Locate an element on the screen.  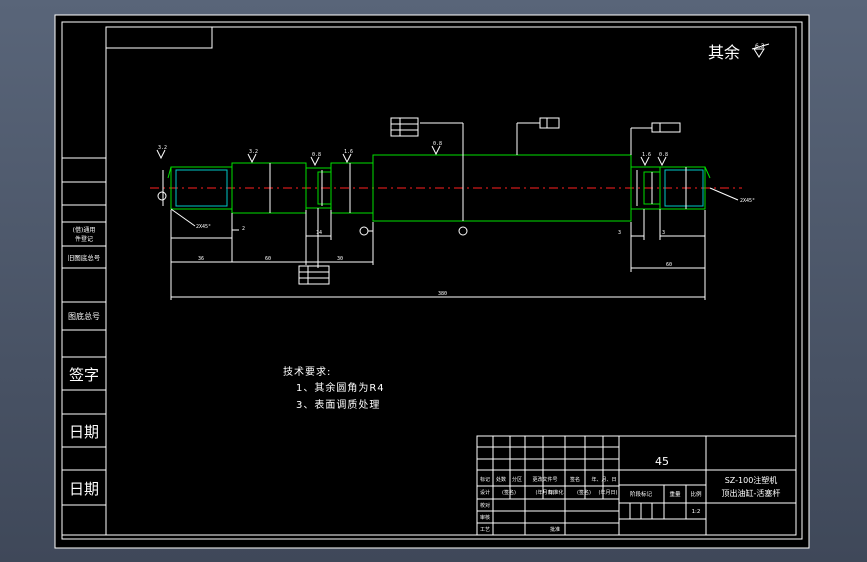
chamfer-left-label: 2X45° is located at coordinates (203, 227).